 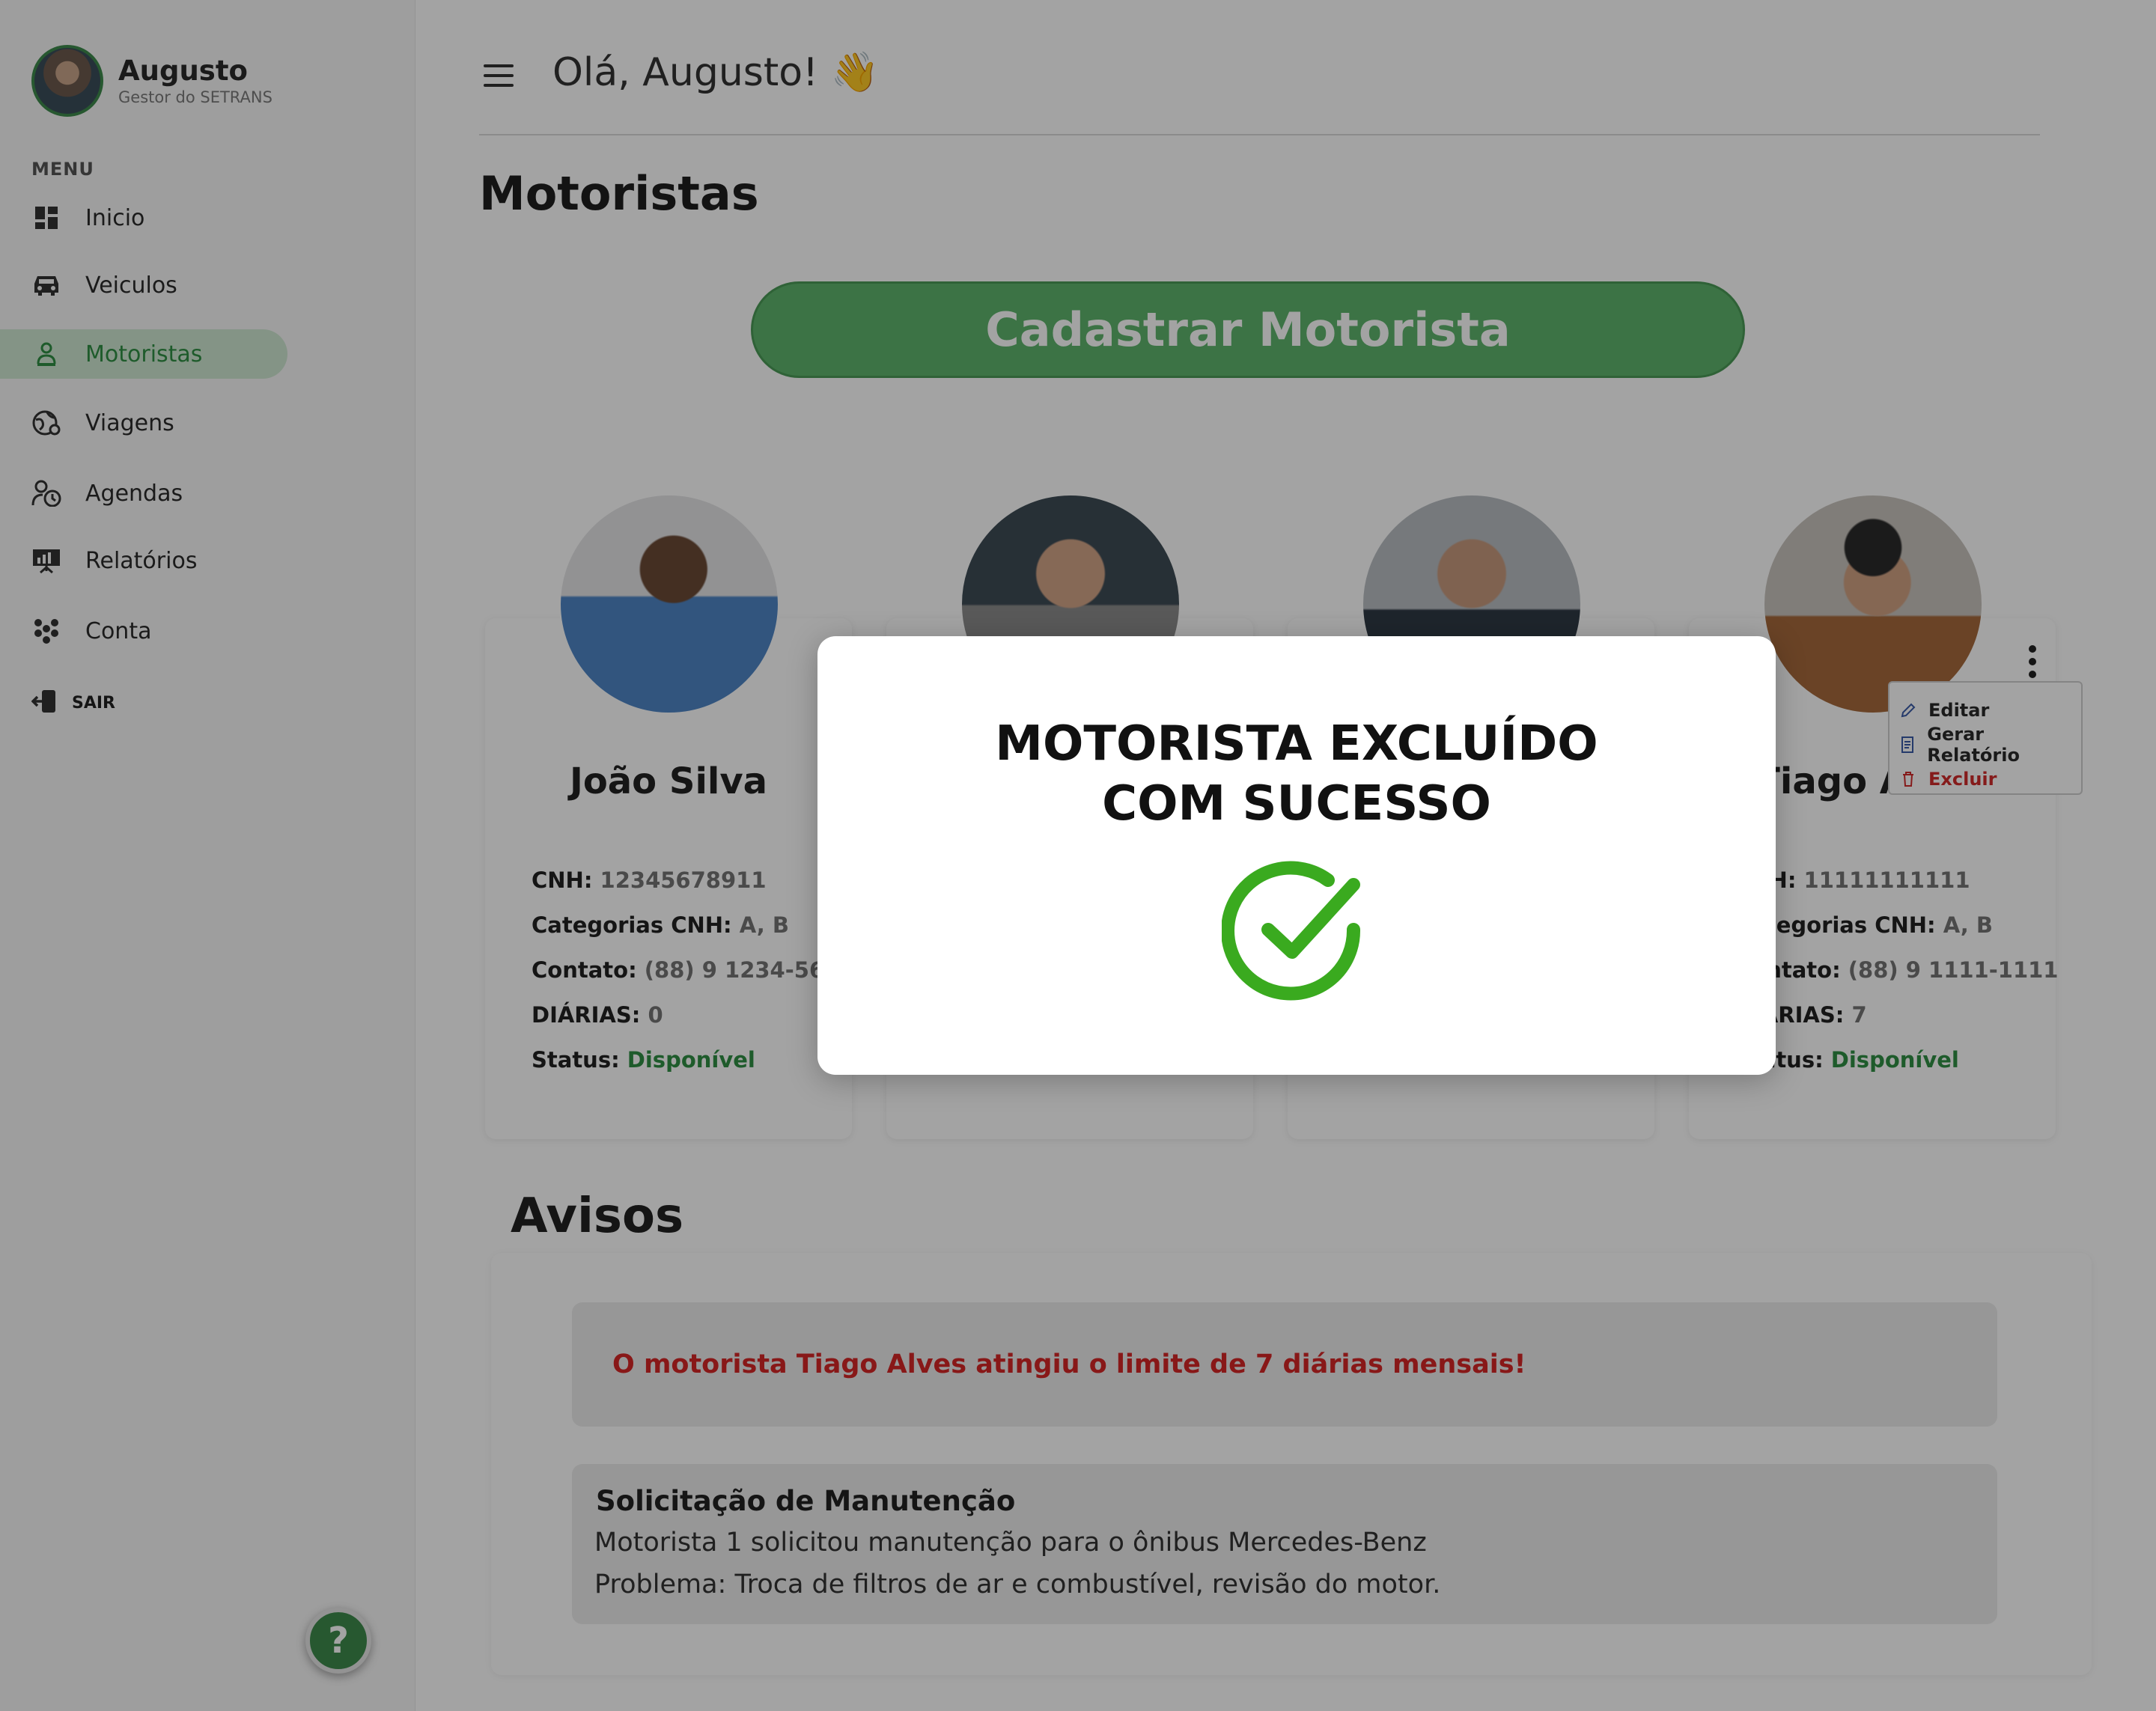 What do you see at coordinates (1296, 804) in the screenshot?
I see `modal-message-line2: COM SUCESSO` at bounding box center [1296, 804].